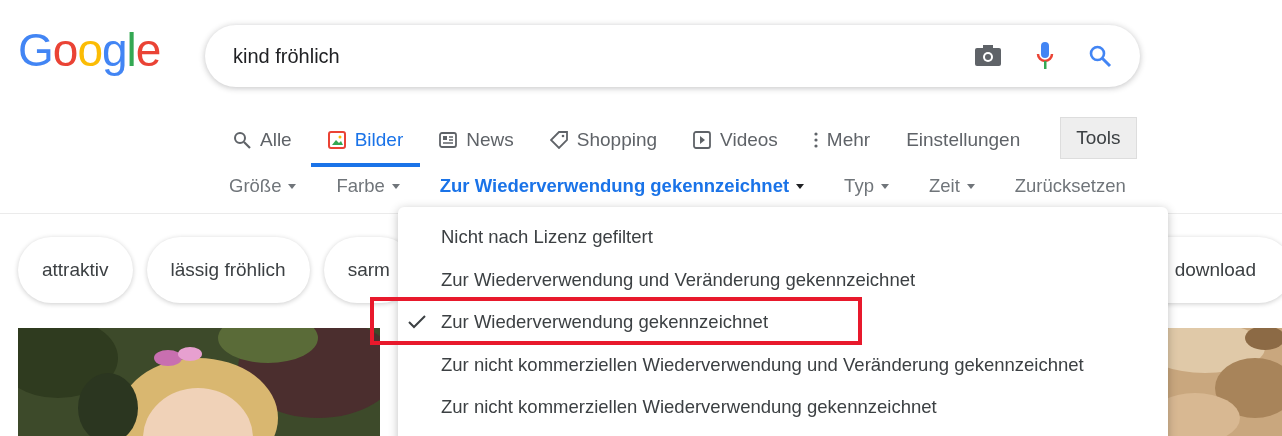 This screenshot has width=1282, height=436. What do you see at coordinates (368, 186) in the screenshot?
I see `filter-dropdown: Farbe` at bounding box center [368, 186].